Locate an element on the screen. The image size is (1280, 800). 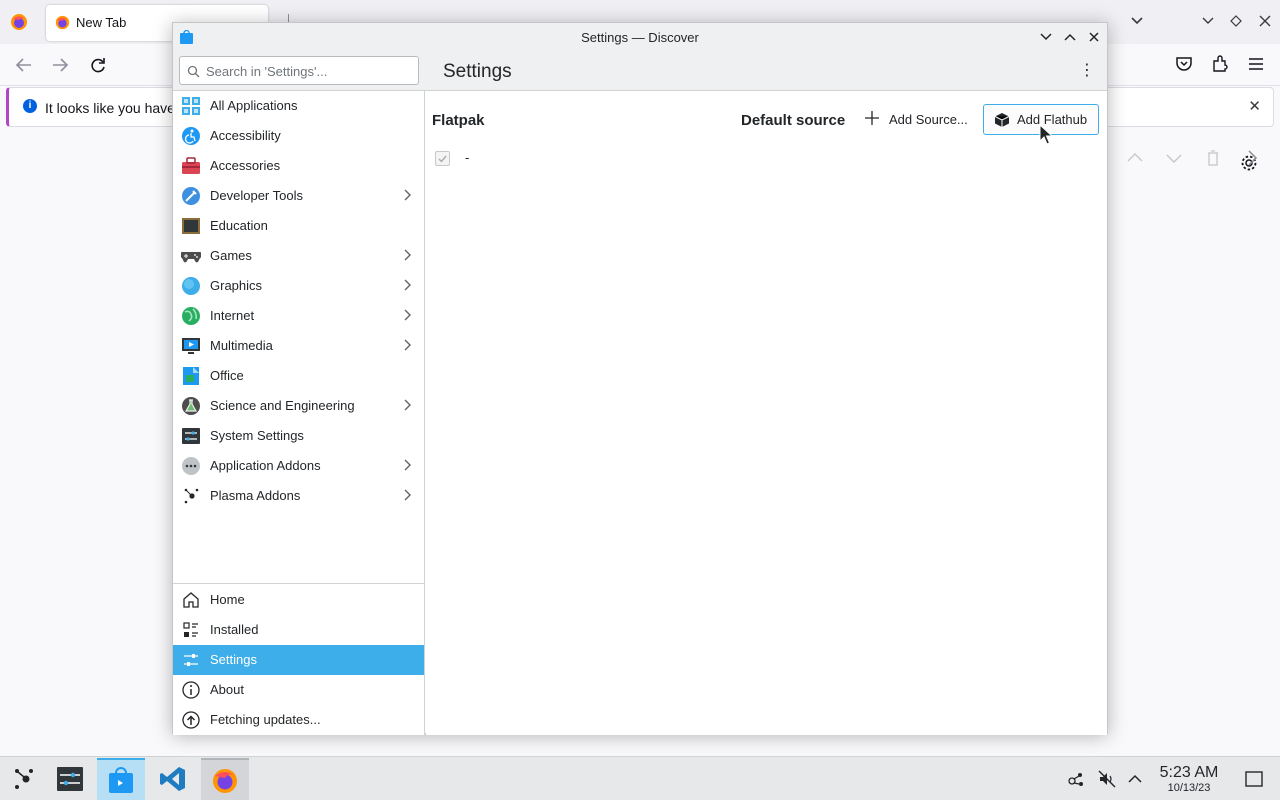
sidebar-item-accessibility: Accessibility is located at coordinates (298, 136).